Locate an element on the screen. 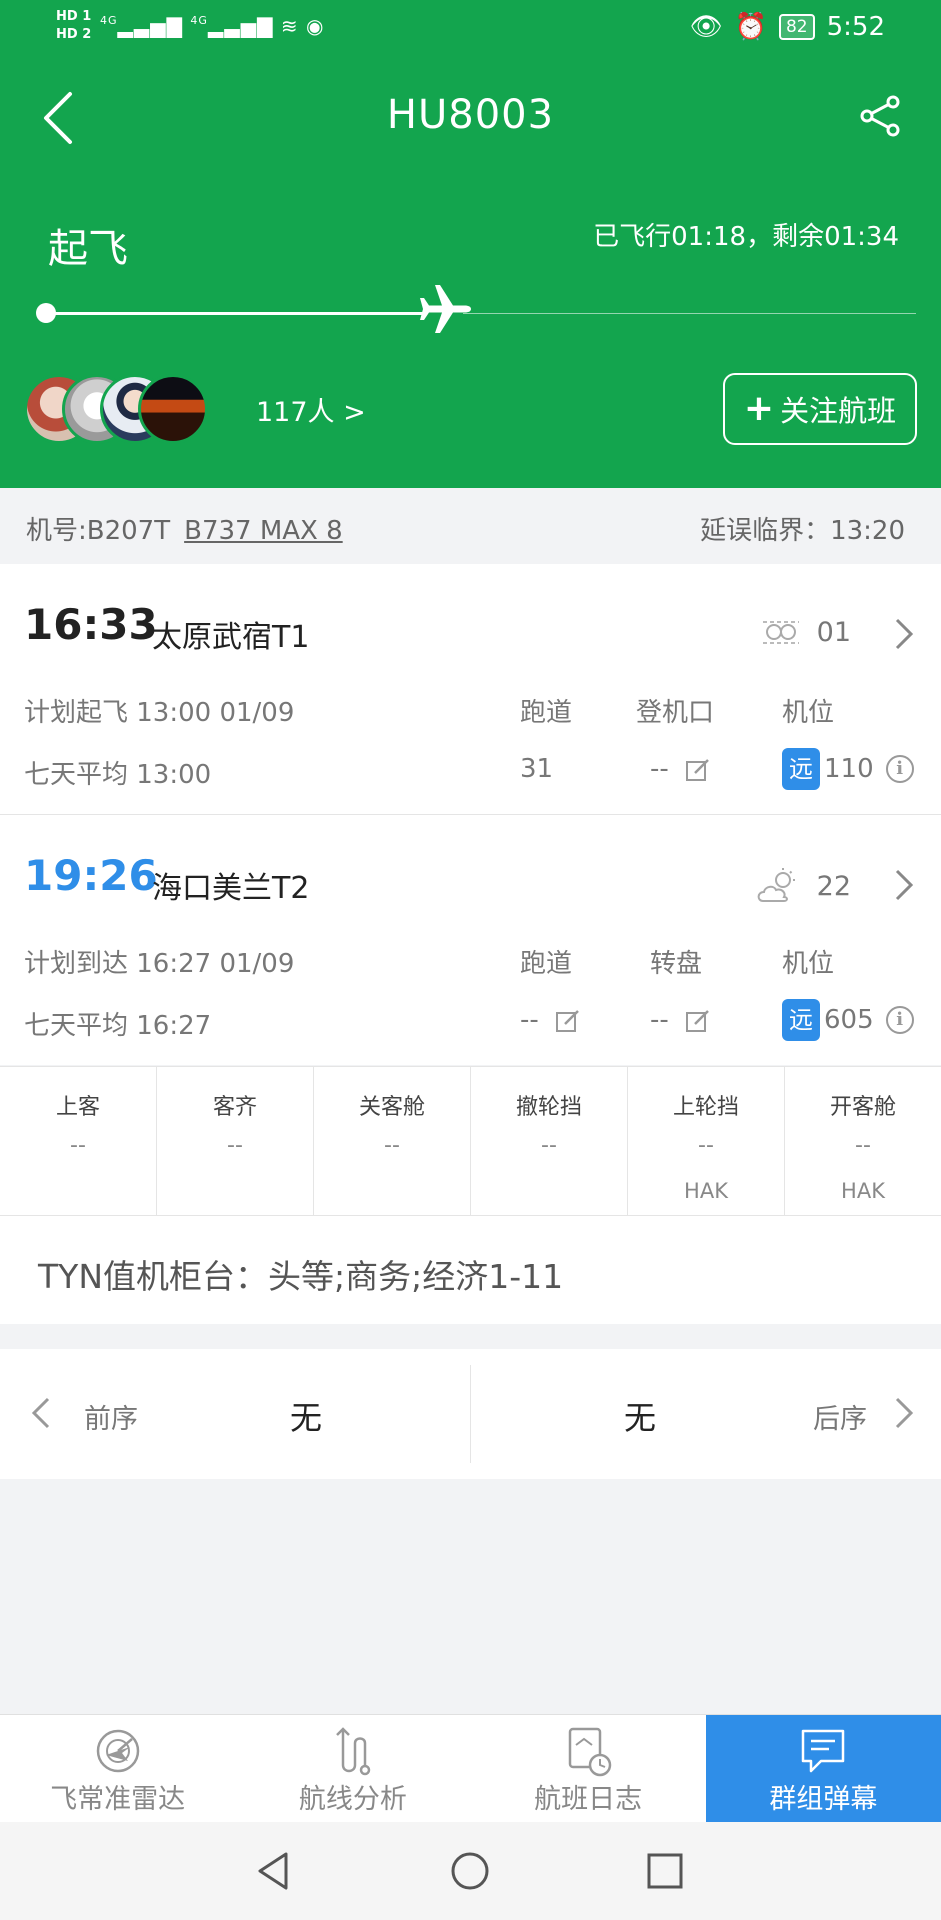  seven-day-average: 七天平均 13:00 is located at coordinates (118, 775).